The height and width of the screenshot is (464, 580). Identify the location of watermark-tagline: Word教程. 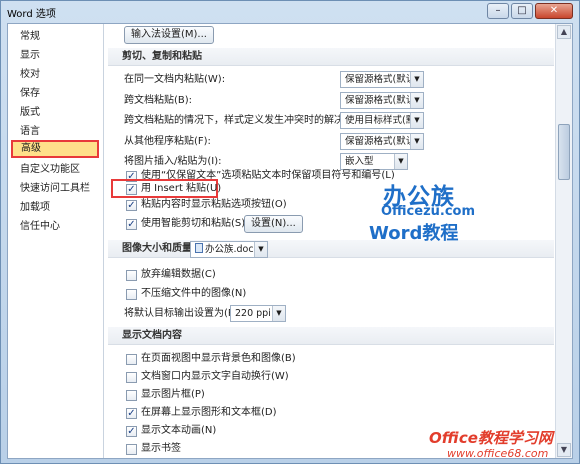
(414, 233).